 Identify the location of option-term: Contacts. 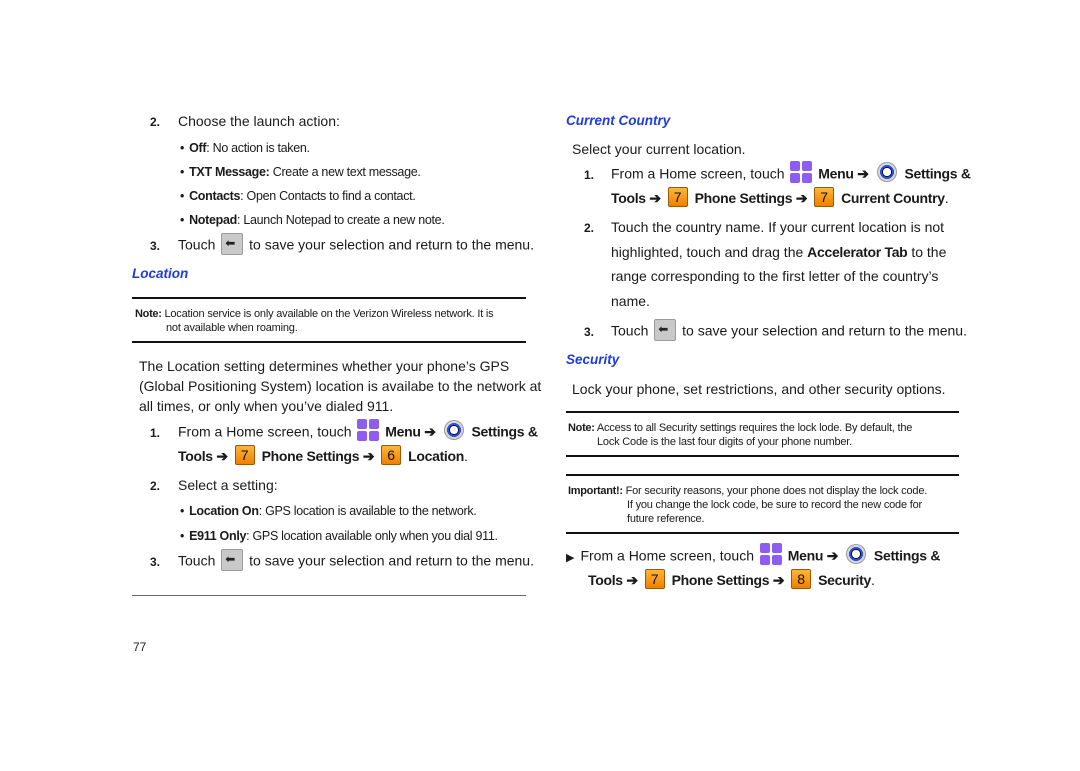
(215, 196).